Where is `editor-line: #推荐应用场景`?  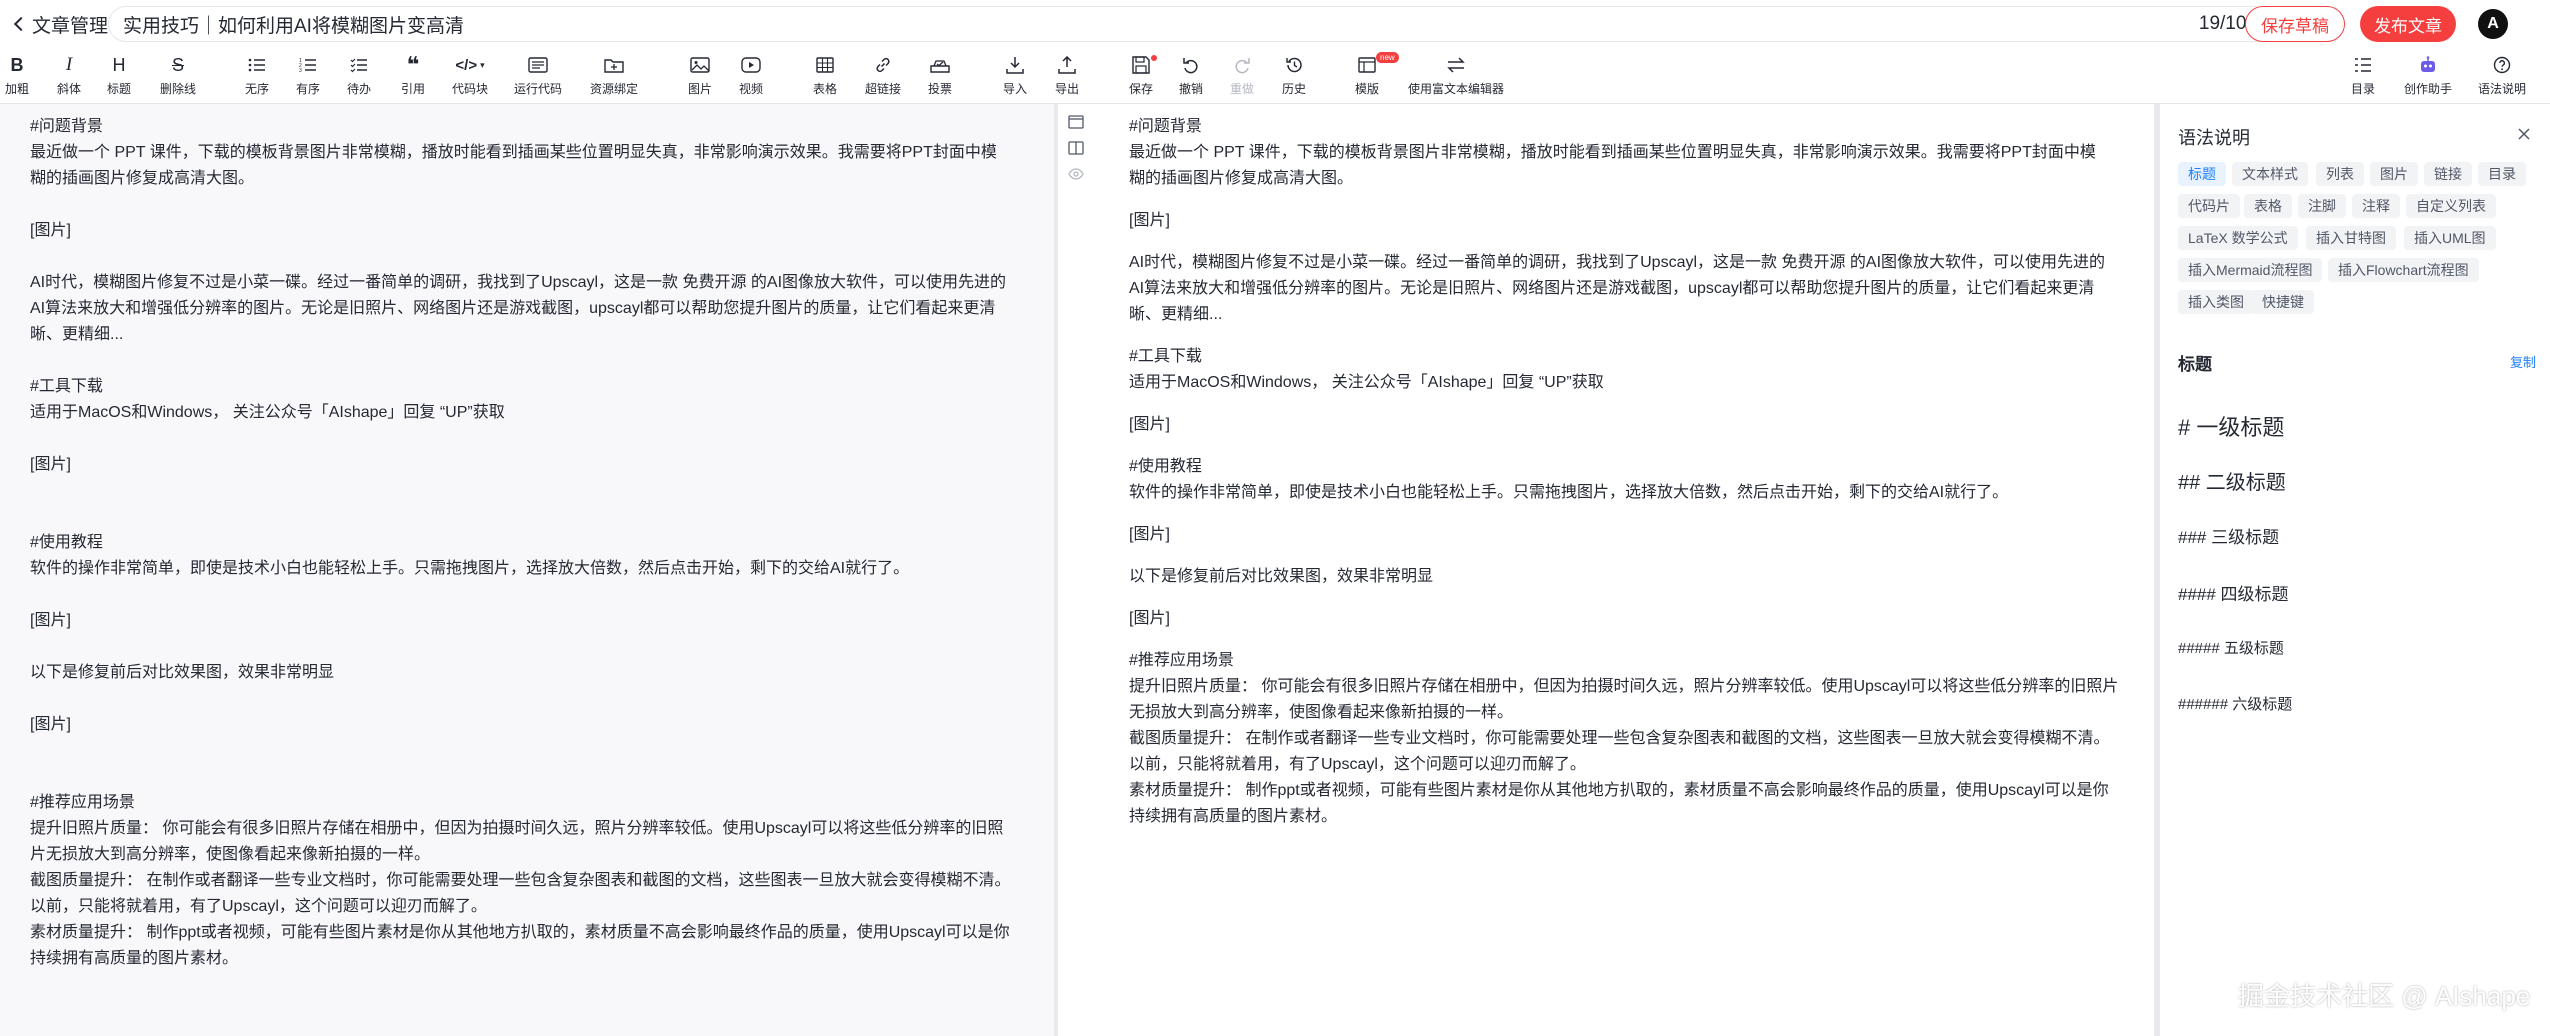
editor-line: #推荐应用场景 is located at coordinates (82, 802).